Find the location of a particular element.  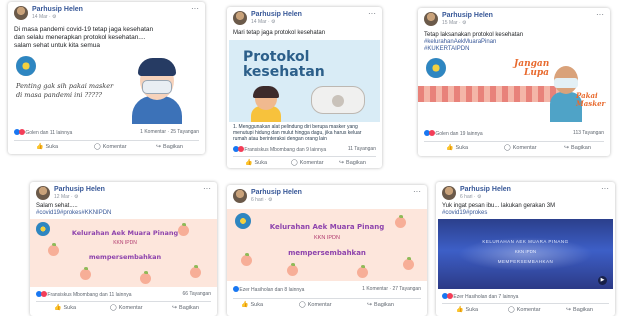

image-line: Kelurahan Aek Muara Pinang is located at coordinates (125, 233).